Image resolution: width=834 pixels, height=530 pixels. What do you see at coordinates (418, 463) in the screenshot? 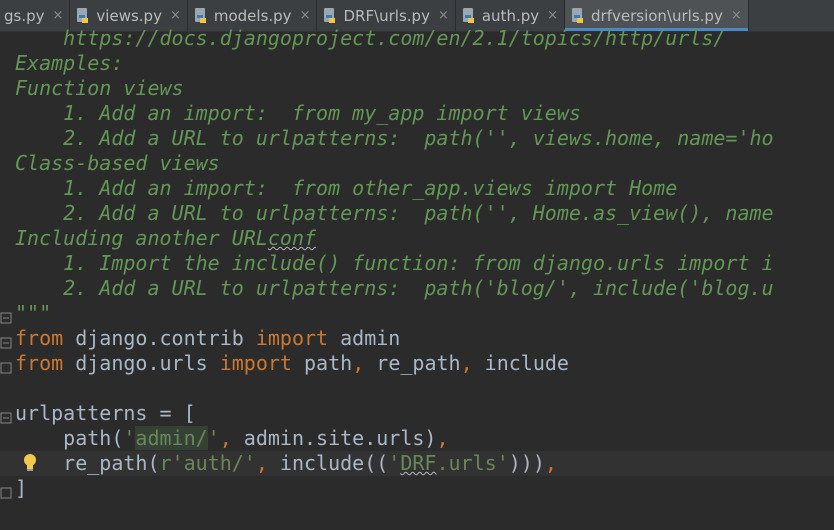
I see `spelling-squiggle-token: DRF` at bounding box center [418, 463].